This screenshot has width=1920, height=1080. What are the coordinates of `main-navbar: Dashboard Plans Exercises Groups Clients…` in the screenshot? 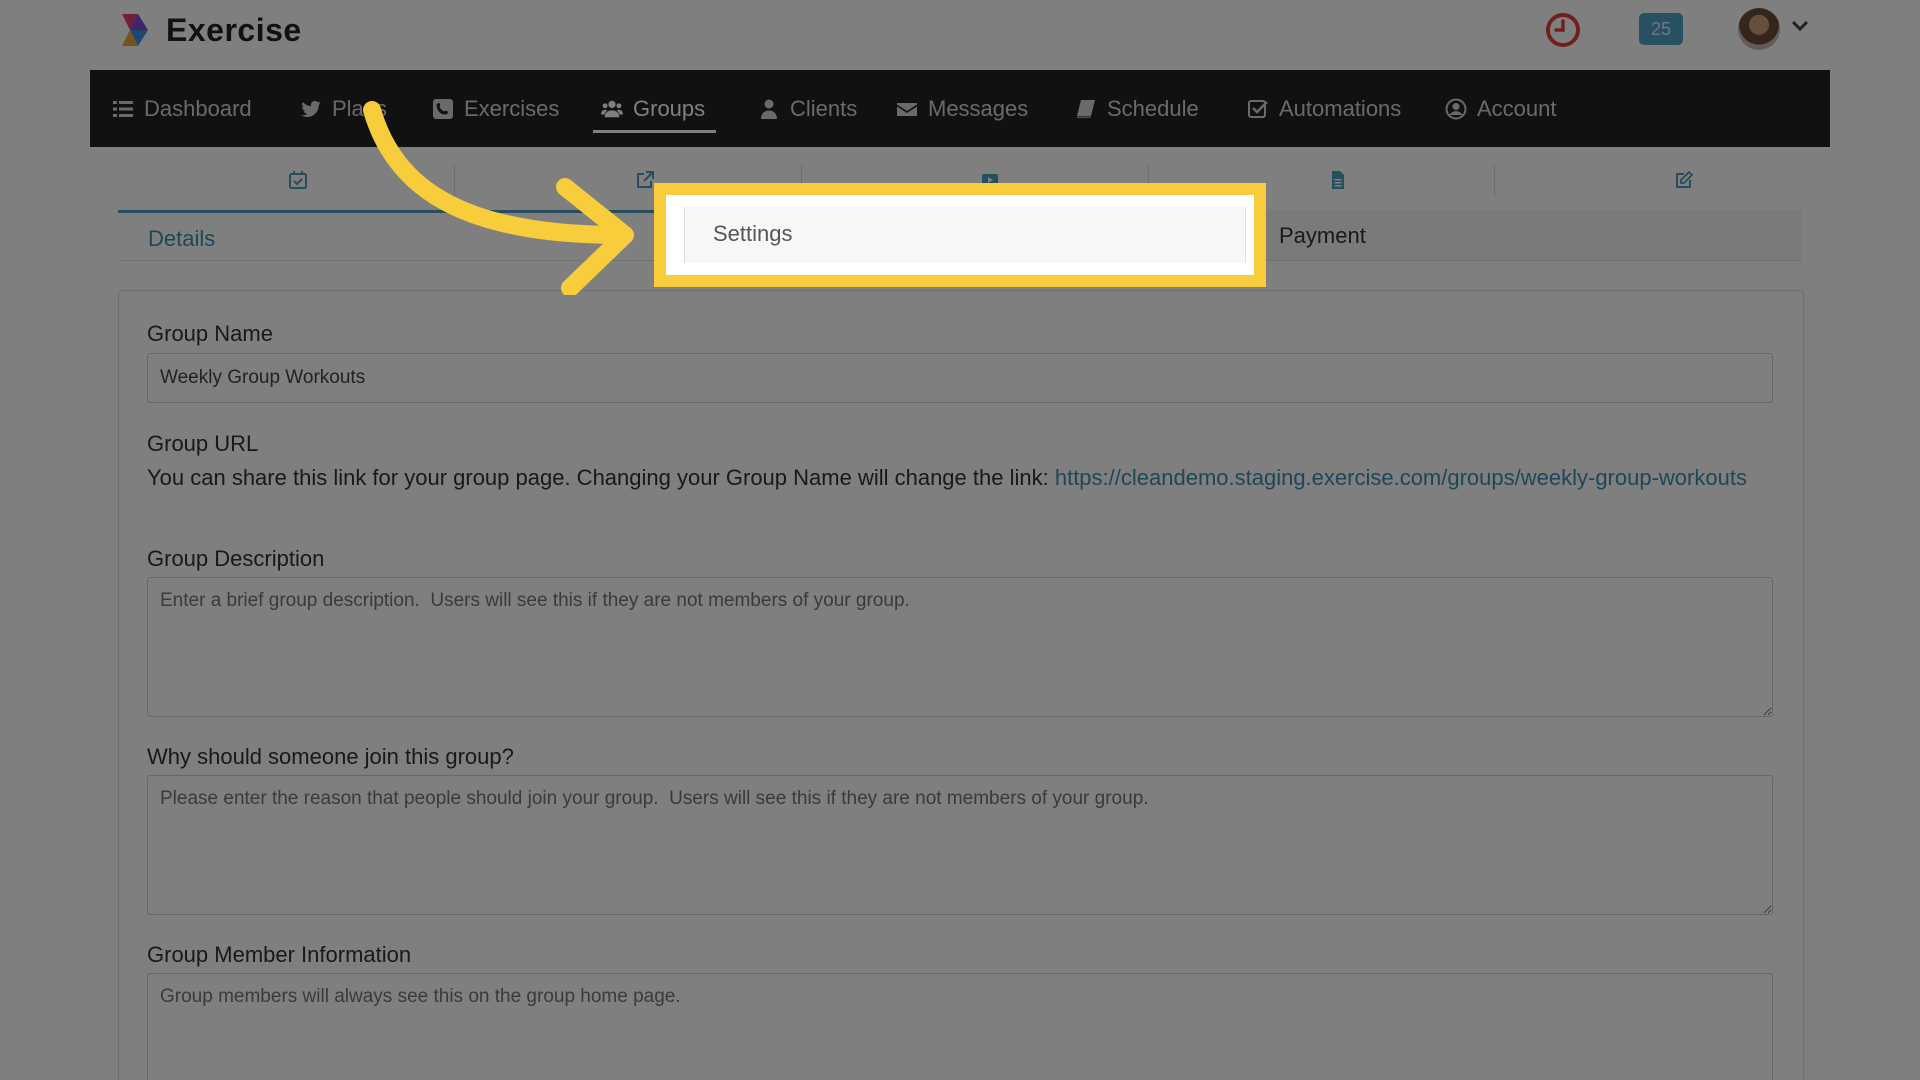 It's located at (960, 108).